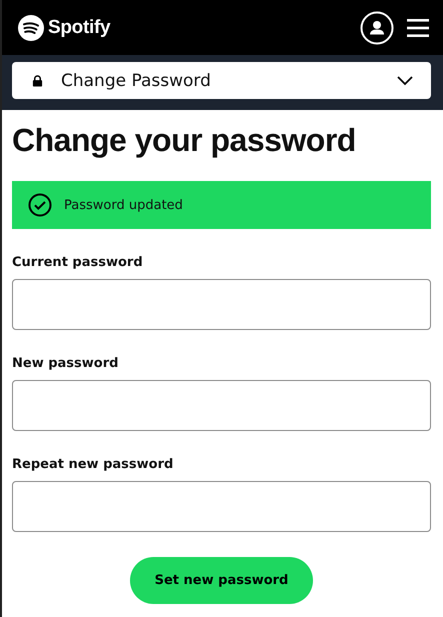  I want to click on field-label: New password, so click(66, 363).